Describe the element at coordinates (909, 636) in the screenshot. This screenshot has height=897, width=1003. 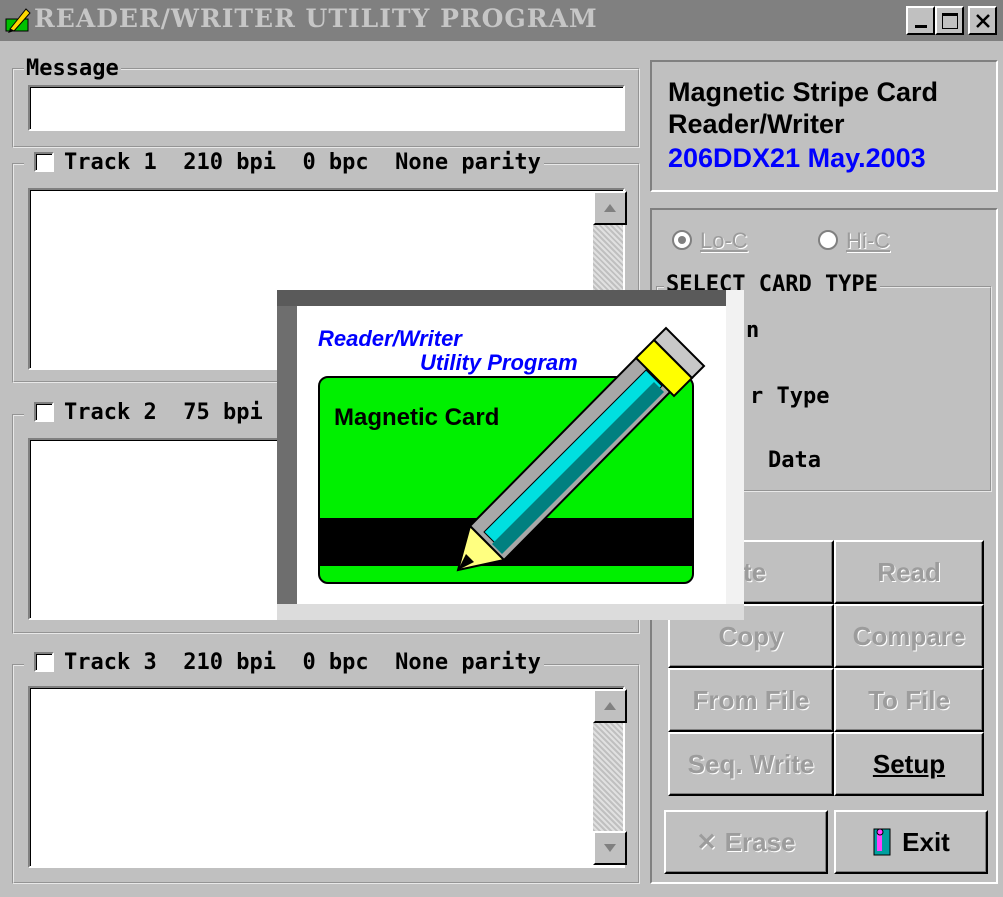
I see `compare-button: Compare` at that location.